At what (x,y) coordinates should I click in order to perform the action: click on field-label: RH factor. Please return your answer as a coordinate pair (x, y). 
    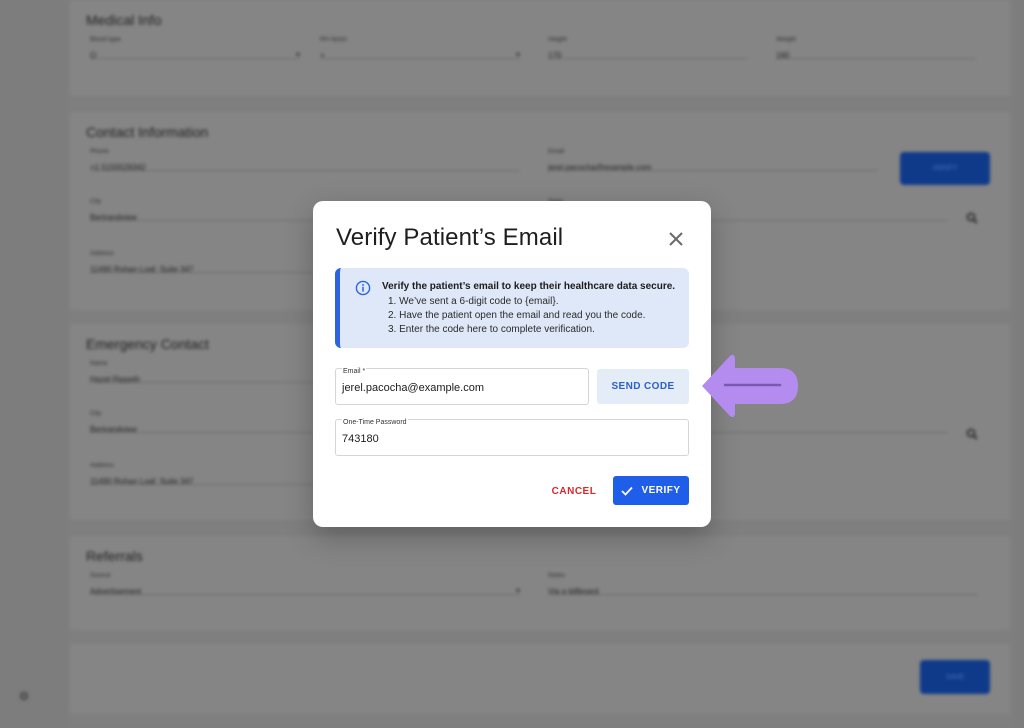
    Looking at the image, I should click on (334, 39).